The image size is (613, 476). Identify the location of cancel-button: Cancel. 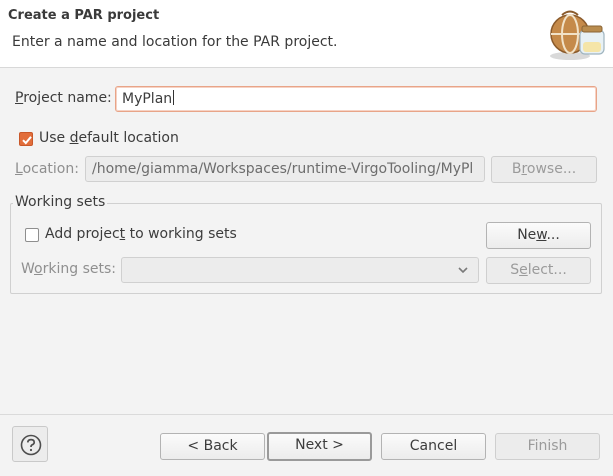
(433, 446).